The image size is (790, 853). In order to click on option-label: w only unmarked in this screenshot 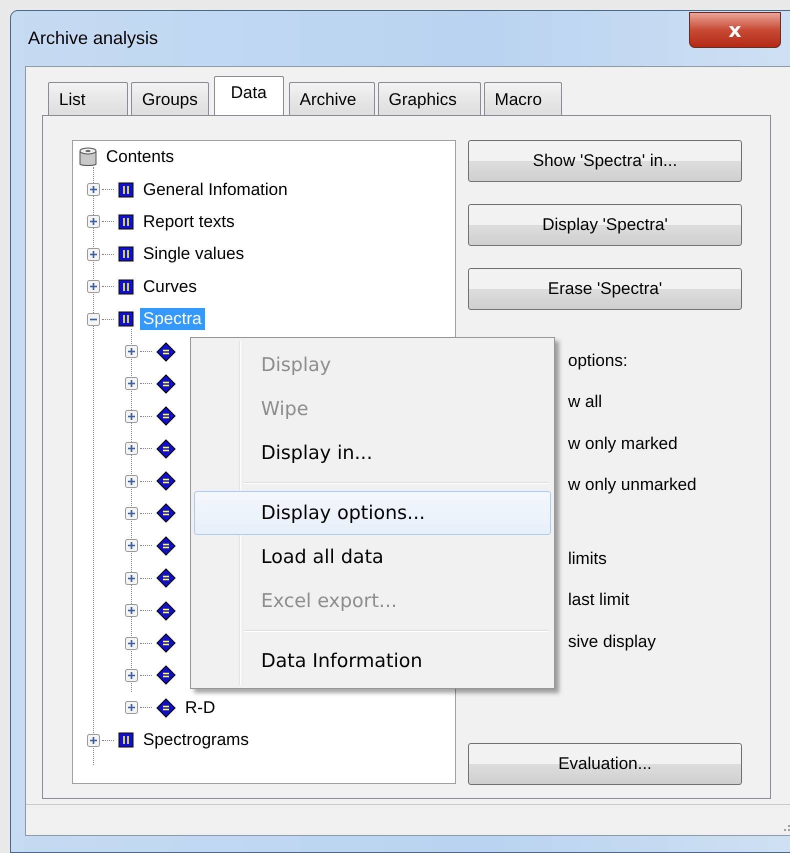, I will do `click(632, 485)`.